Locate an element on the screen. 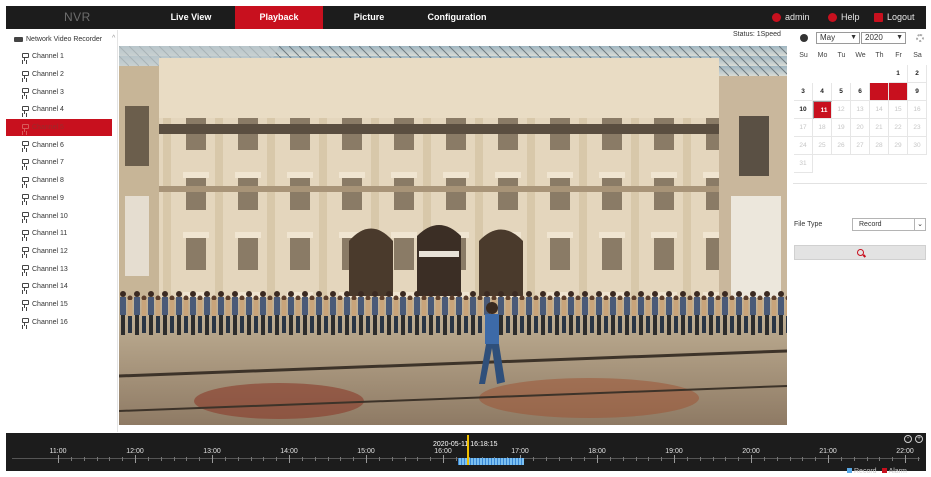 This screenshot has height=477, width=931. calendar-day: 19 is located at coordinates (841, 128).